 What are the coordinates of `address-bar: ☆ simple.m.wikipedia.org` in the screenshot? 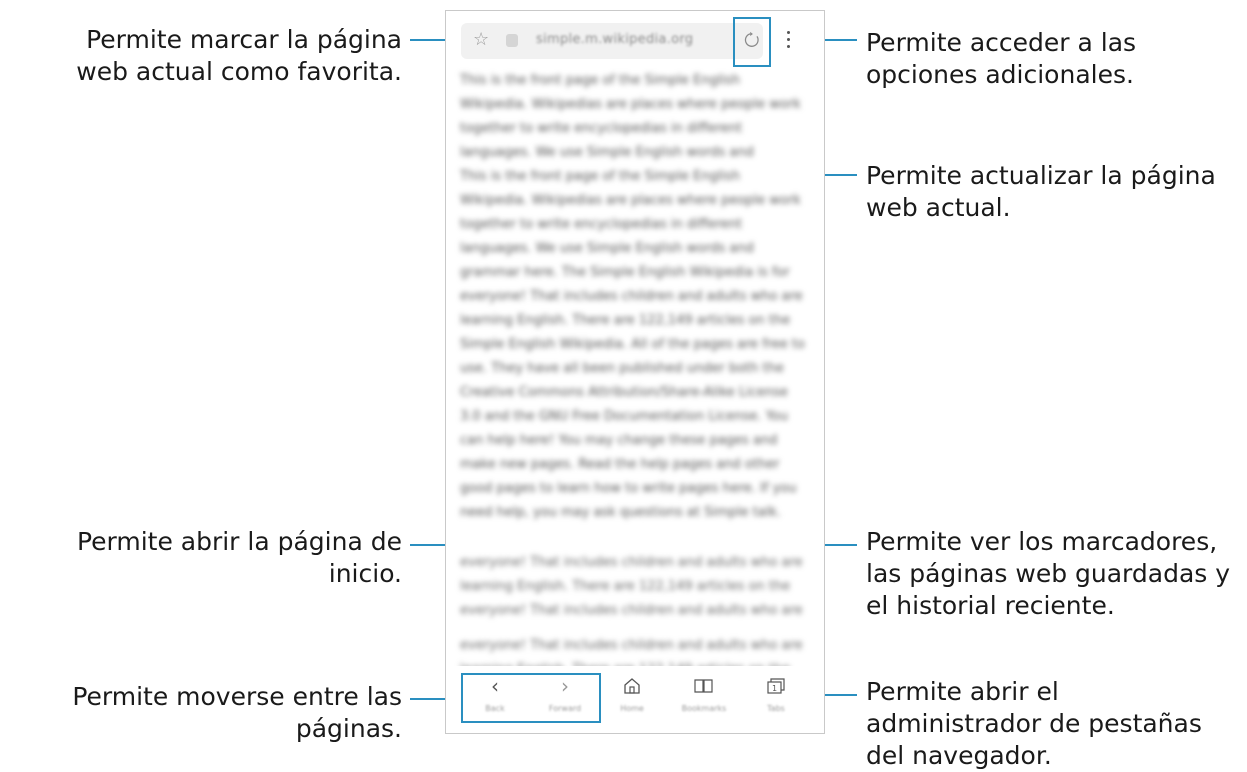 It's located at (612, 41).